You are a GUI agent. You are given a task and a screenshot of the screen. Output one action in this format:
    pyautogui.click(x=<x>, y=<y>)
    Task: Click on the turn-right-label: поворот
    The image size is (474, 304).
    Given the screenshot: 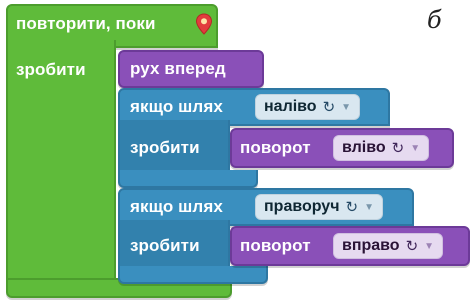 What is the action you would take?
    pyautogui.click(x=275, y=245)
    